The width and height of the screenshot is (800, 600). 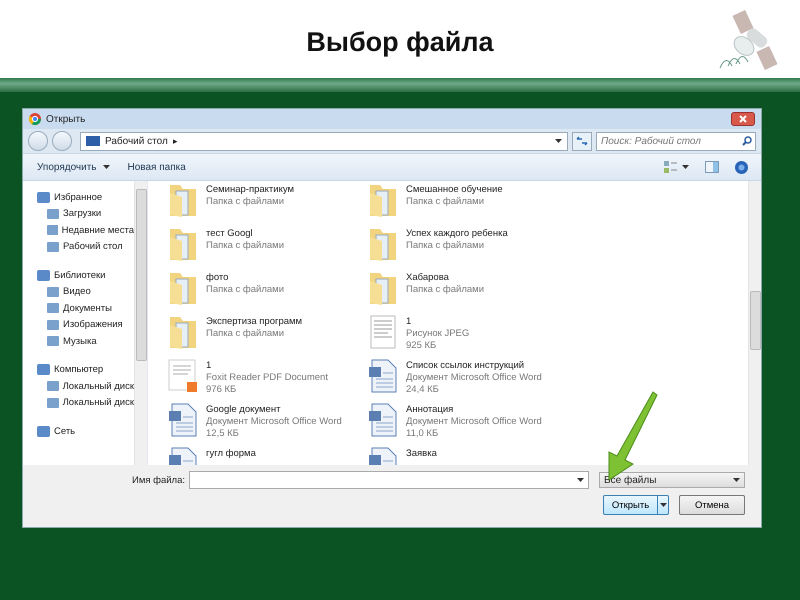 I want to click on sidebar-item: Сеть, so click(x=78, y=431).